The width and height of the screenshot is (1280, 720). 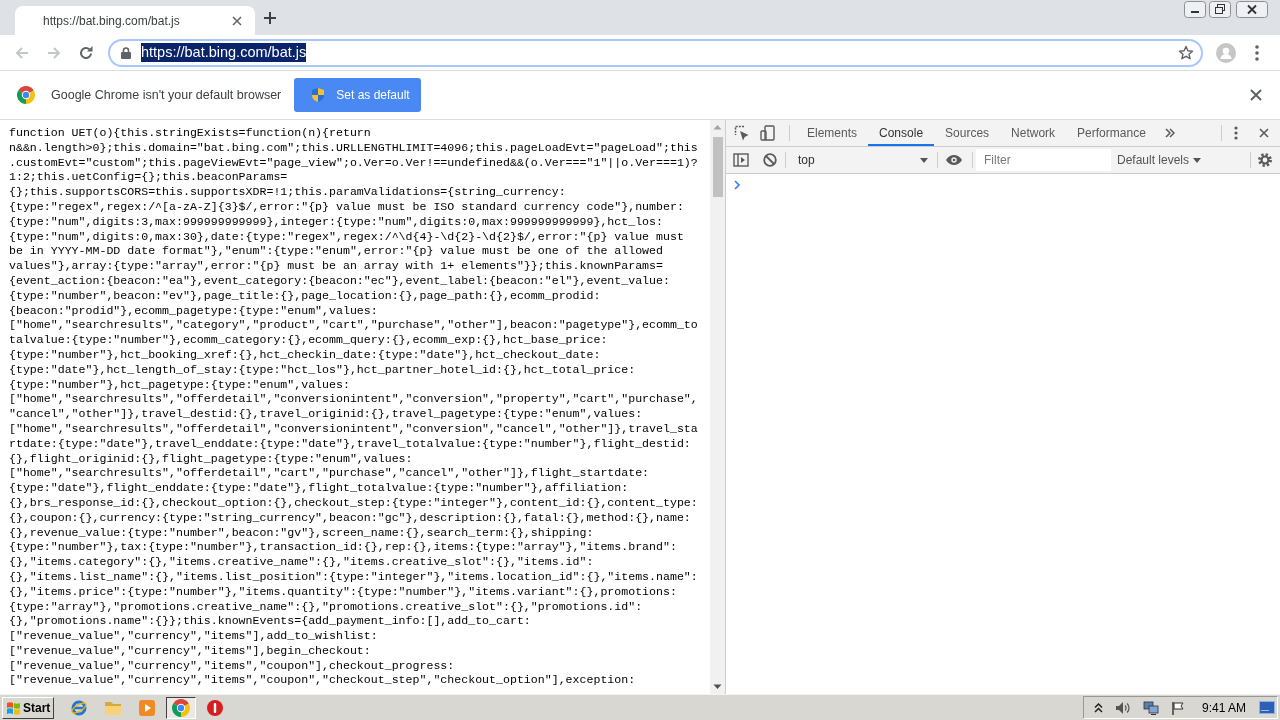 What do you see at coordinates (302, 533) in the screenshot?
I see `code-line: {},revenue_value:{type:"number",beacon:"gv"},screen_name:{},search_term:{},shipping:` at bounding box center [302, 533].